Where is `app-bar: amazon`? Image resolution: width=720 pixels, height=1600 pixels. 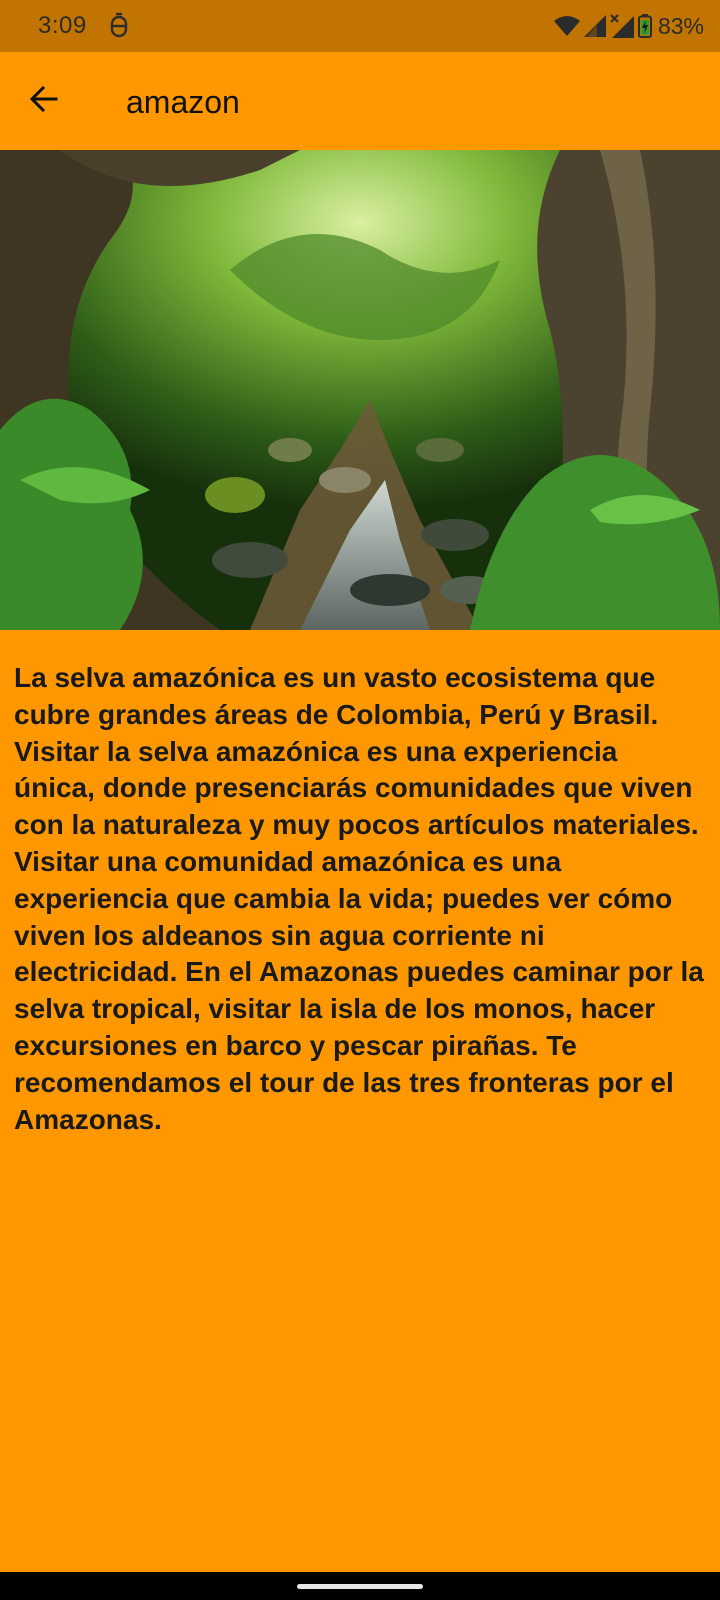
app-bar: amazon is located at coordinates (360, 101).